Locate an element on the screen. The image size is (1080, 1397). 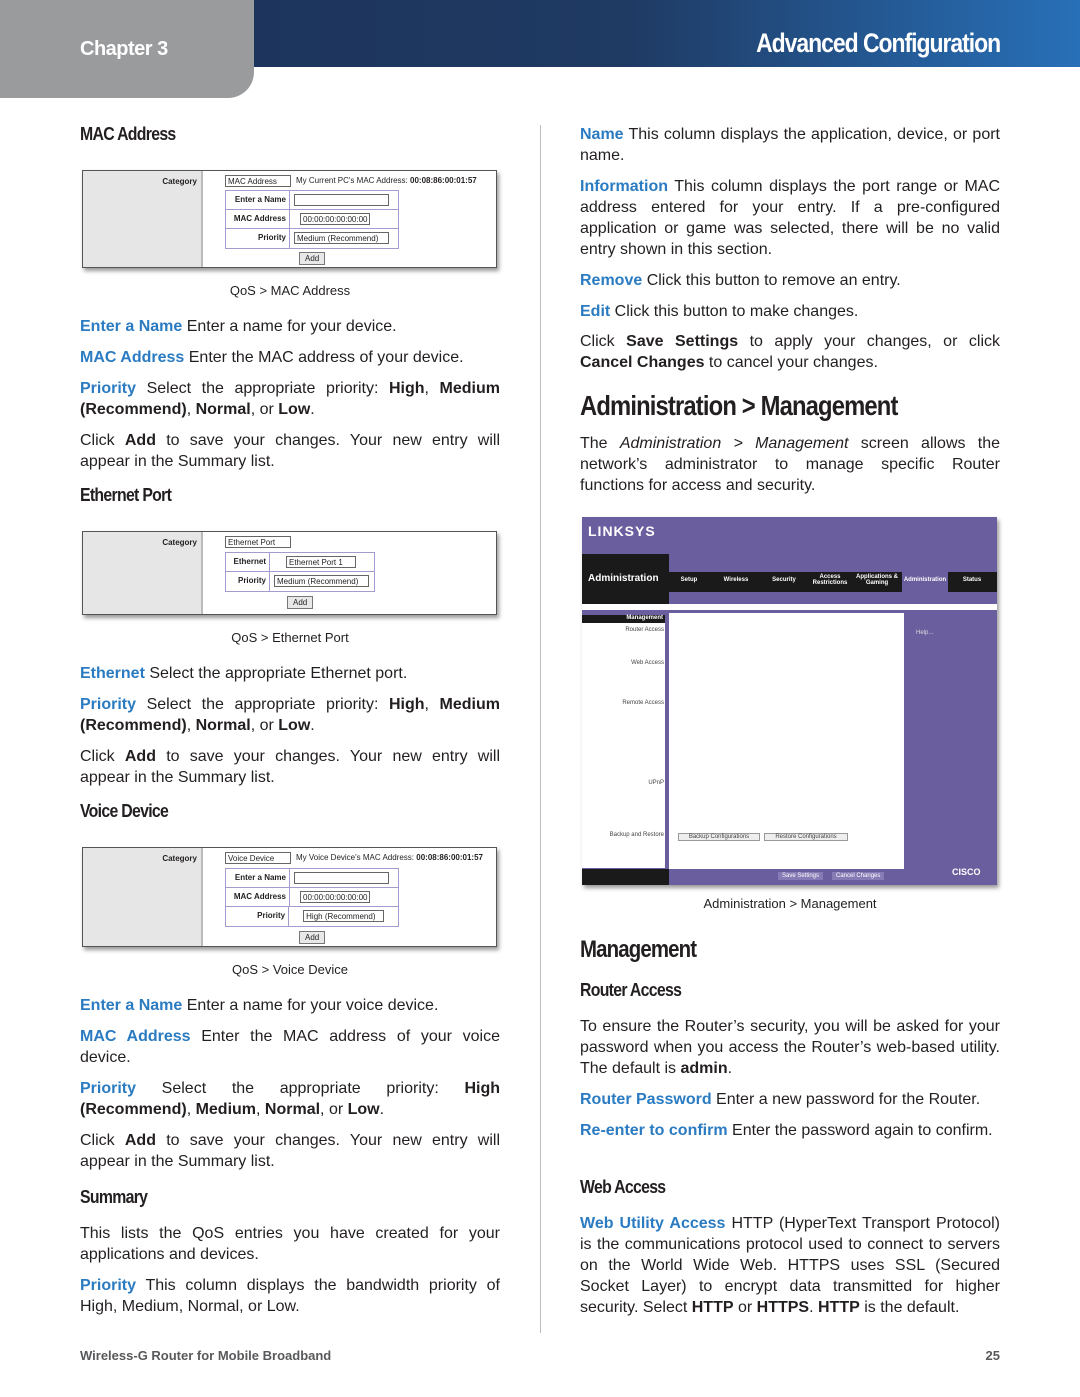
label-web-access: Web Access is located at coordinates (647, 663).